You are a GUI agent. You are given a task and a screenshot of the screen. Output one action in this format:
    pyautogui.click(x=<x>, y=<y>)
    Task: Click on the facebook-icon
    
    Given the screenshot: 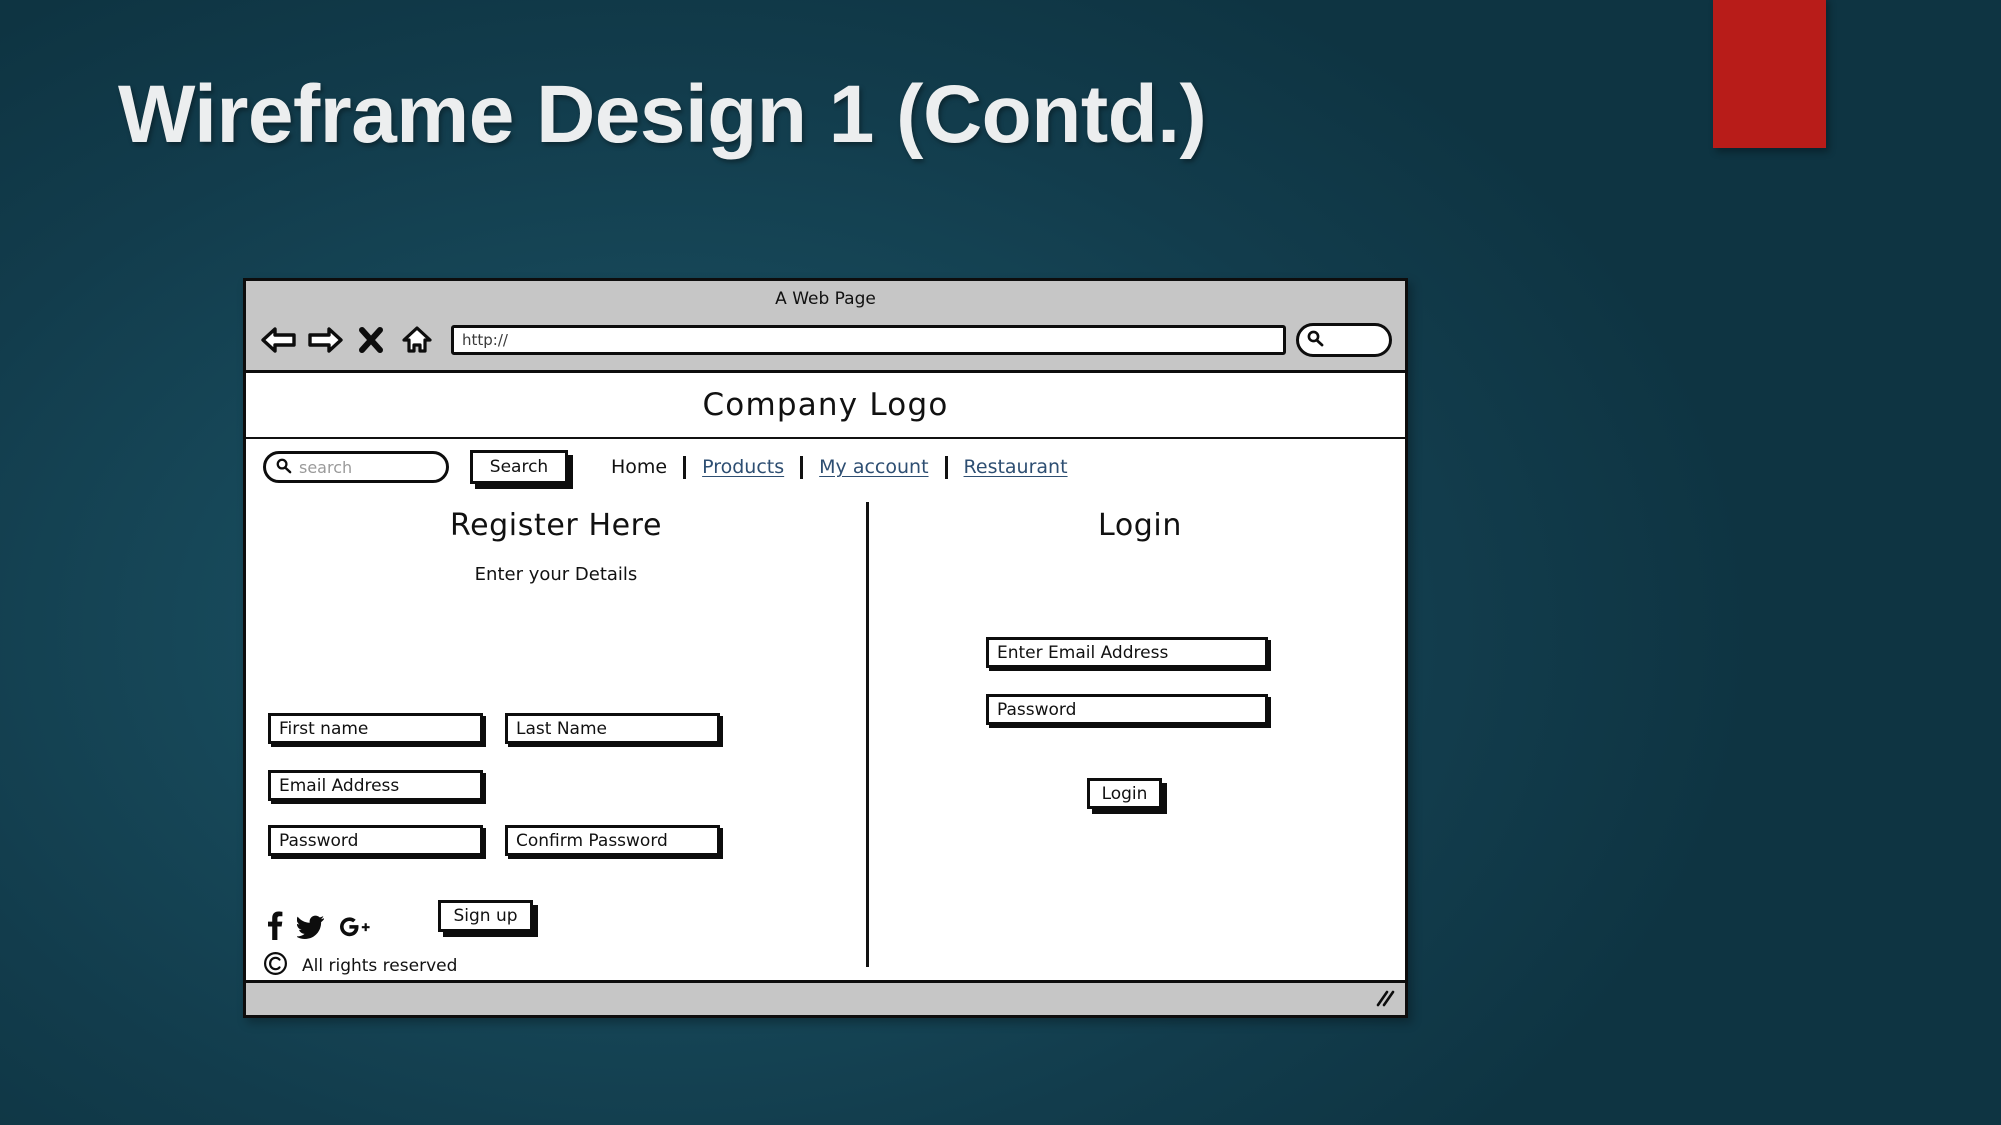 What is the action you would take?
    pyautogui.click(x=274, y=927)
    